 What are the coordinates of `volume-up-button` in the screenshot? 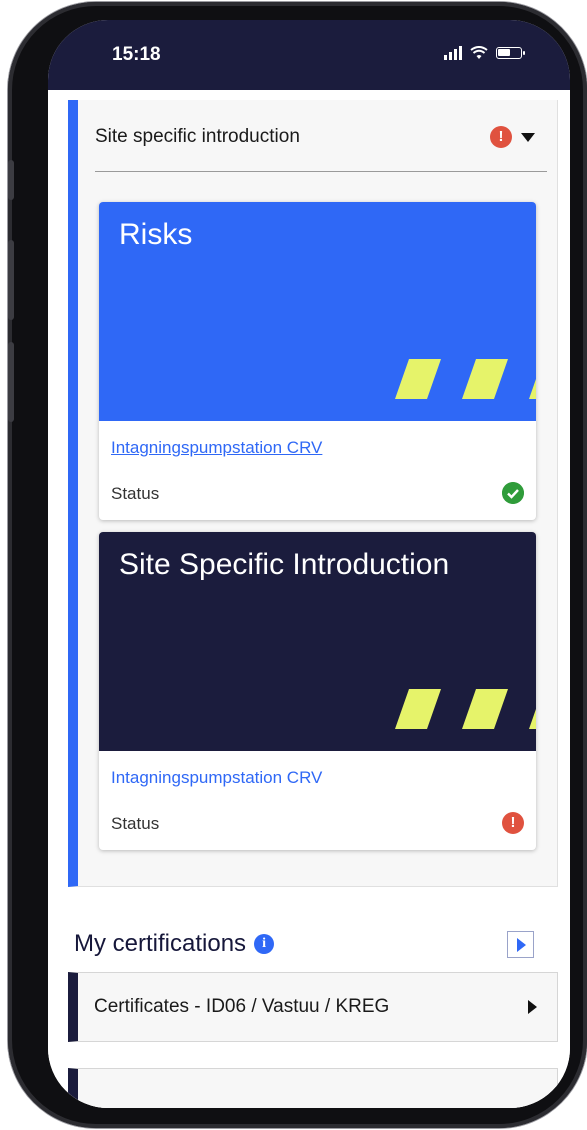 It's located at (11, 280).